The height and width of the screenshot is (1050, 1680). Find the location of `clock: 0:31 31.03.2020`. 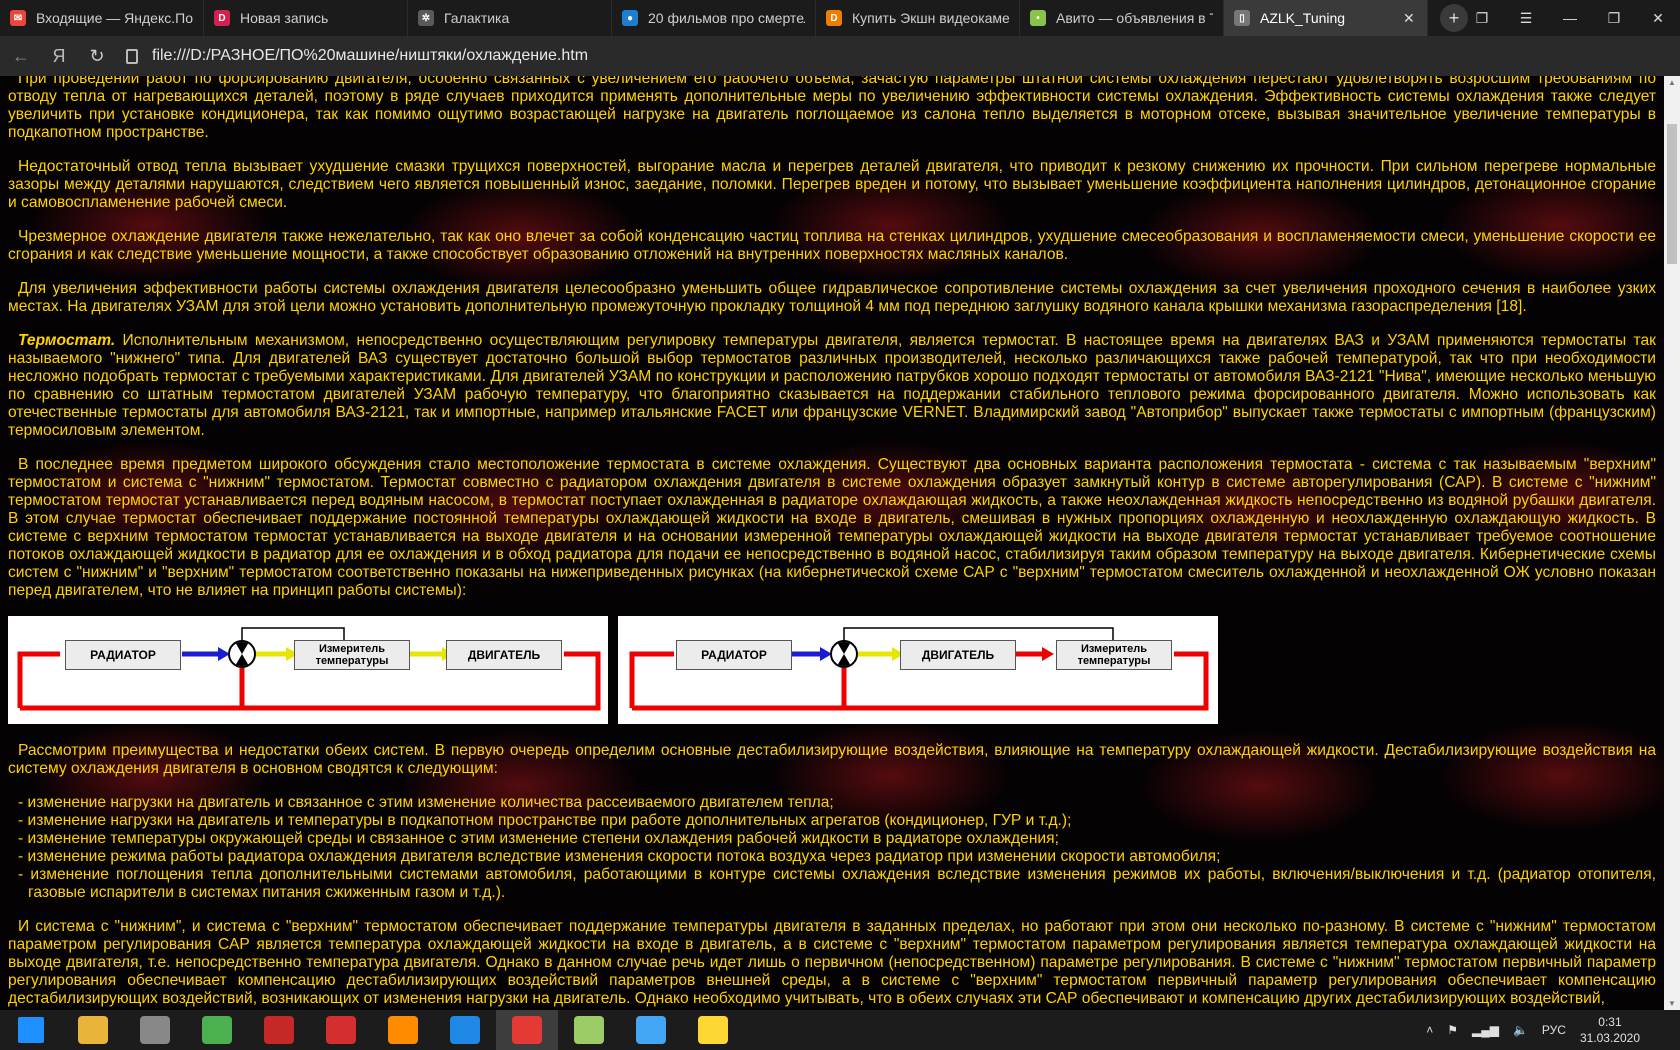

clock: 0:31 31.03.2020 is located at coordinates (1610, 1030).